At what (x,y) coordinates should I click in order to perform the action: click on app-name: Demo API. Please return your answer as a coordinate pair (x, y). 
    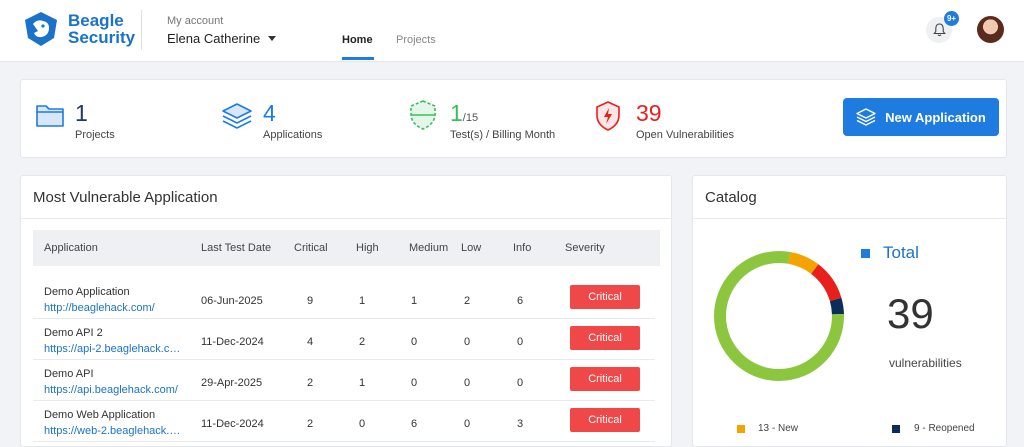
    Looking at the image, I should click on (69, 374).